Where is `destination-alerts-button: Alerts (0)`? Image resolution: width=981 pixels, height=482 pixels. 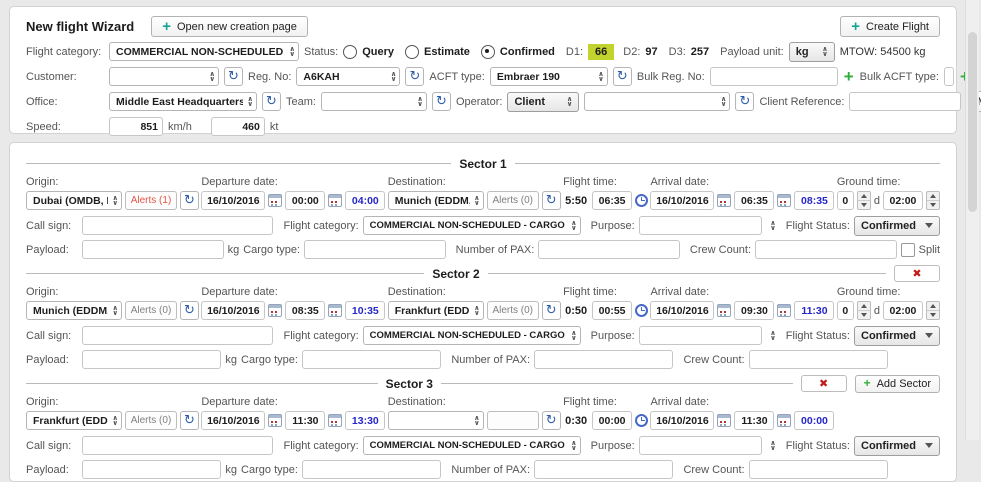
destination-alerts-button: Alerts (0) is located at coordinates (512, 200).